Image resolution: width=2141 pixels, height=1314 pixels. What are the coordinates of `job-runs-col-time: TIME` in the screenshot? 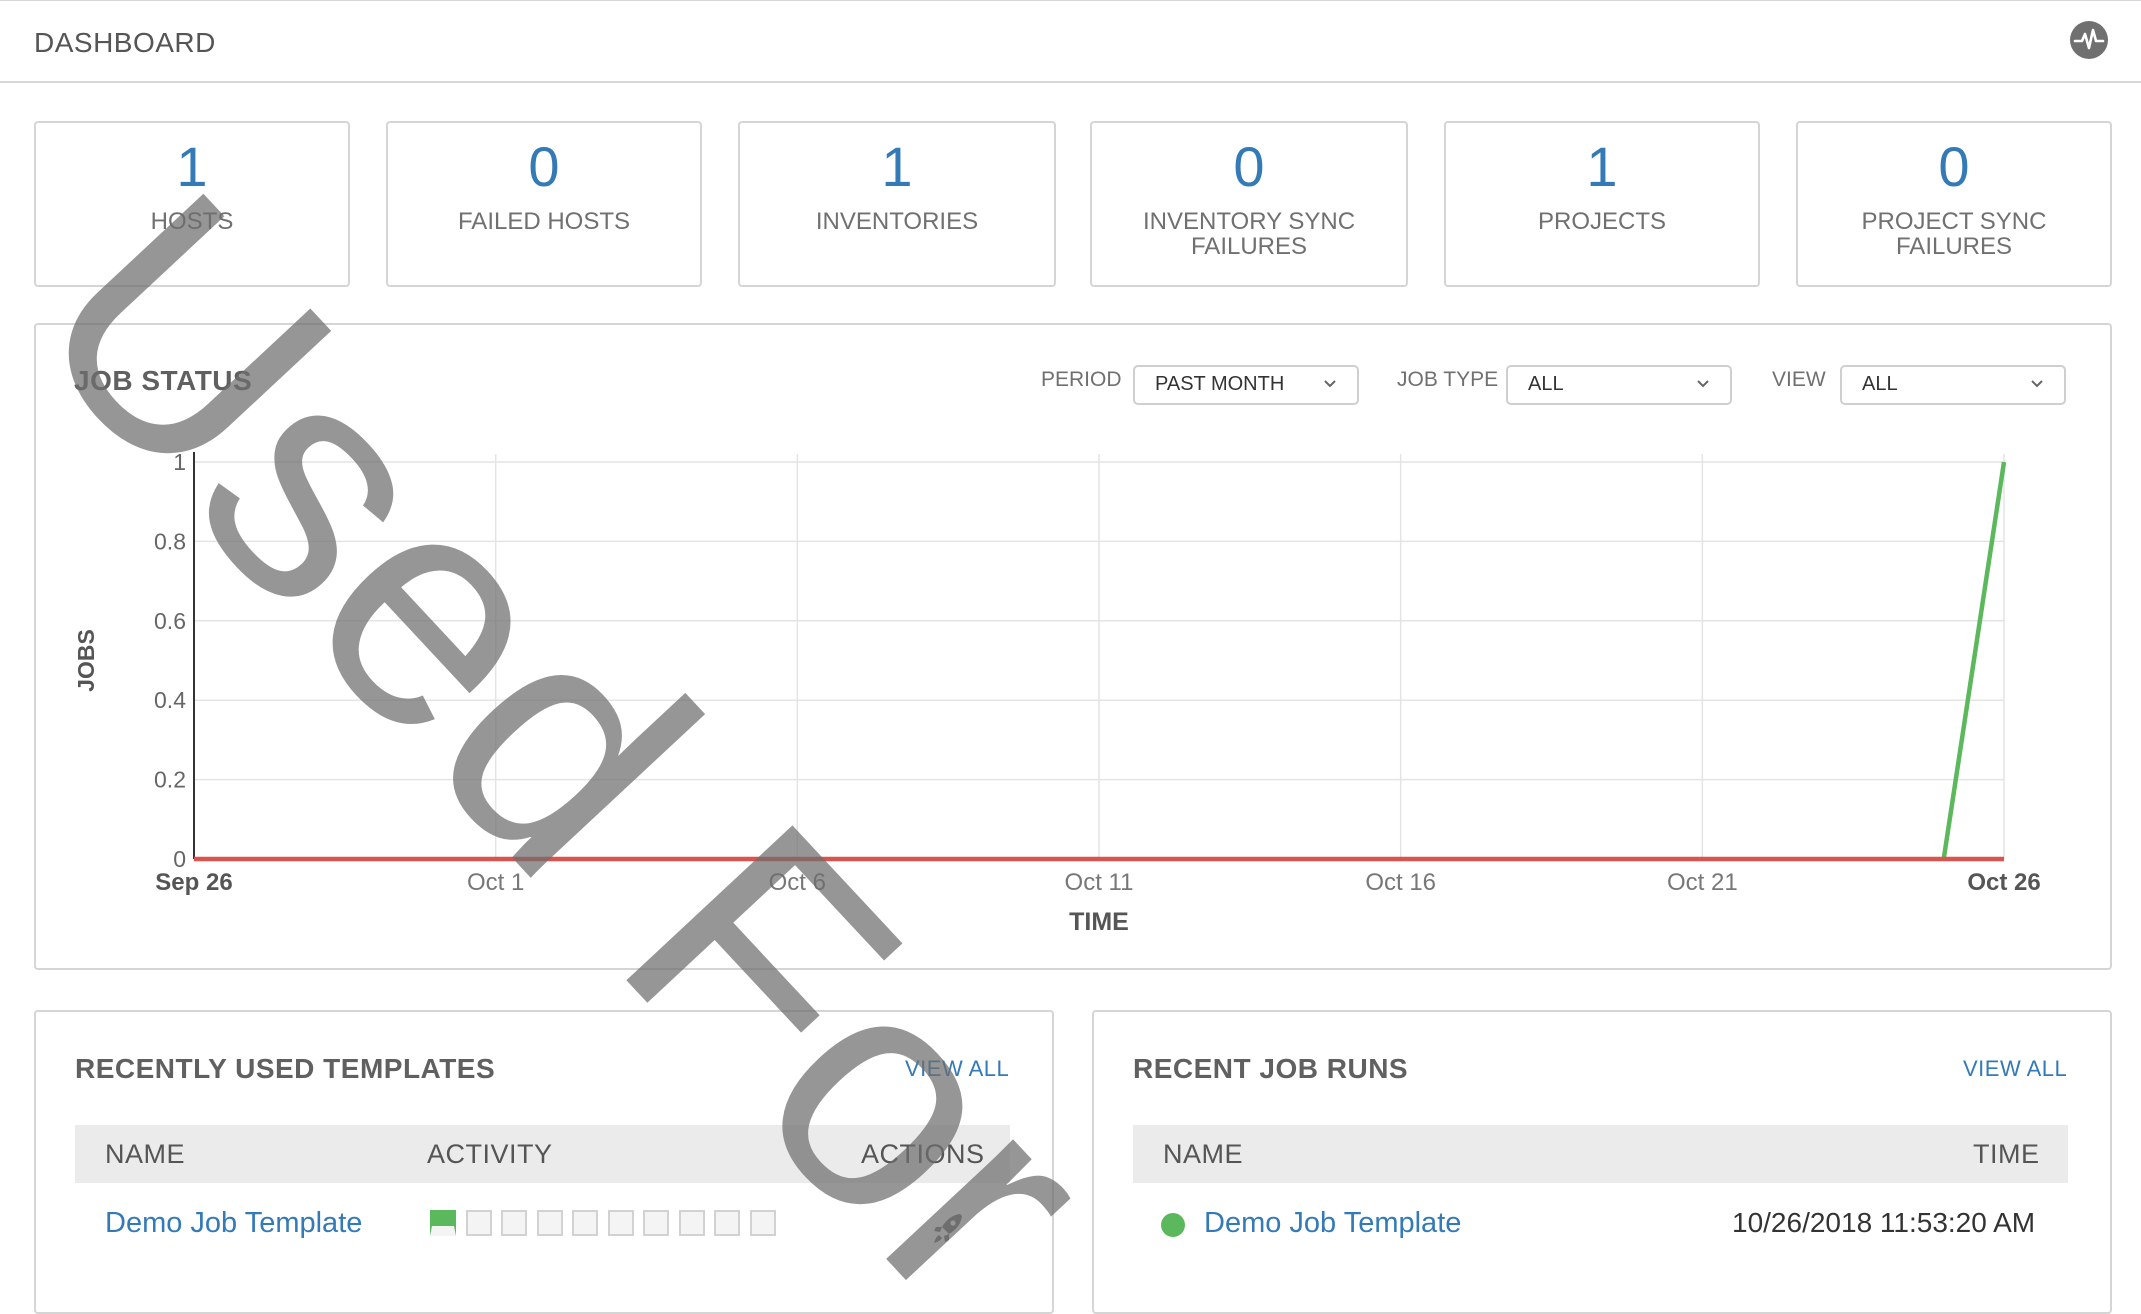 It's located at (2006, 1154).